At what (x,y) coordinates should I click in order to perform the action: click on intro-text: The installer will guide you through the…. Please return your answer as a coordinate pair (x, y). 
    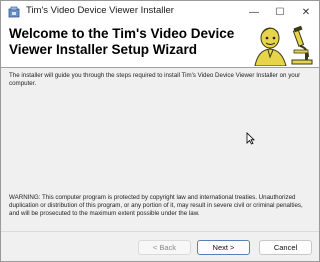
    Looking at the image, I should click on (155, 79).